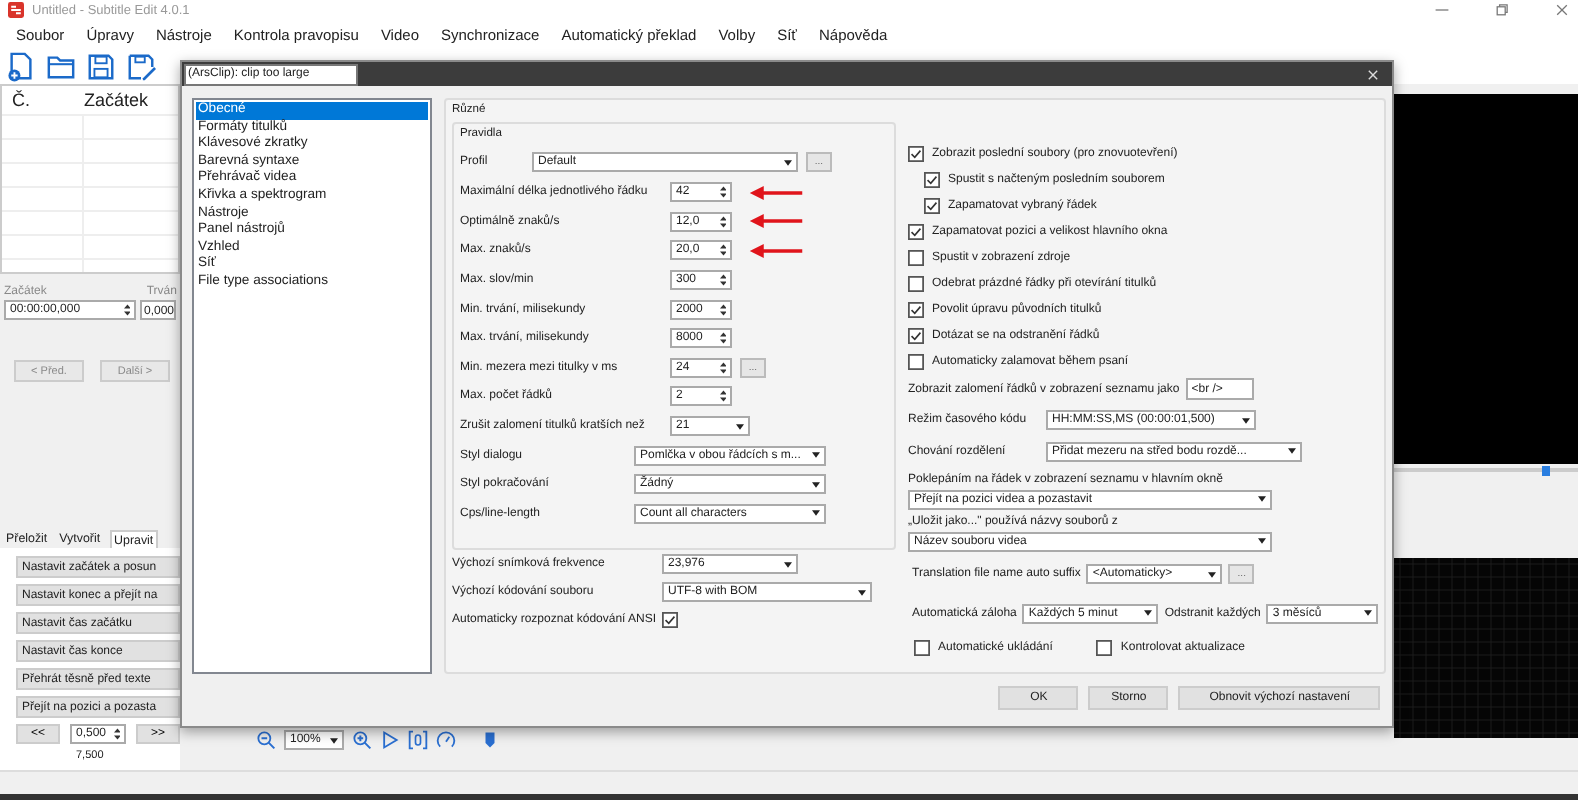  Describe the element at coordinates (266, 740) in the screenshot. I see `zoom-out-icon` at that location.